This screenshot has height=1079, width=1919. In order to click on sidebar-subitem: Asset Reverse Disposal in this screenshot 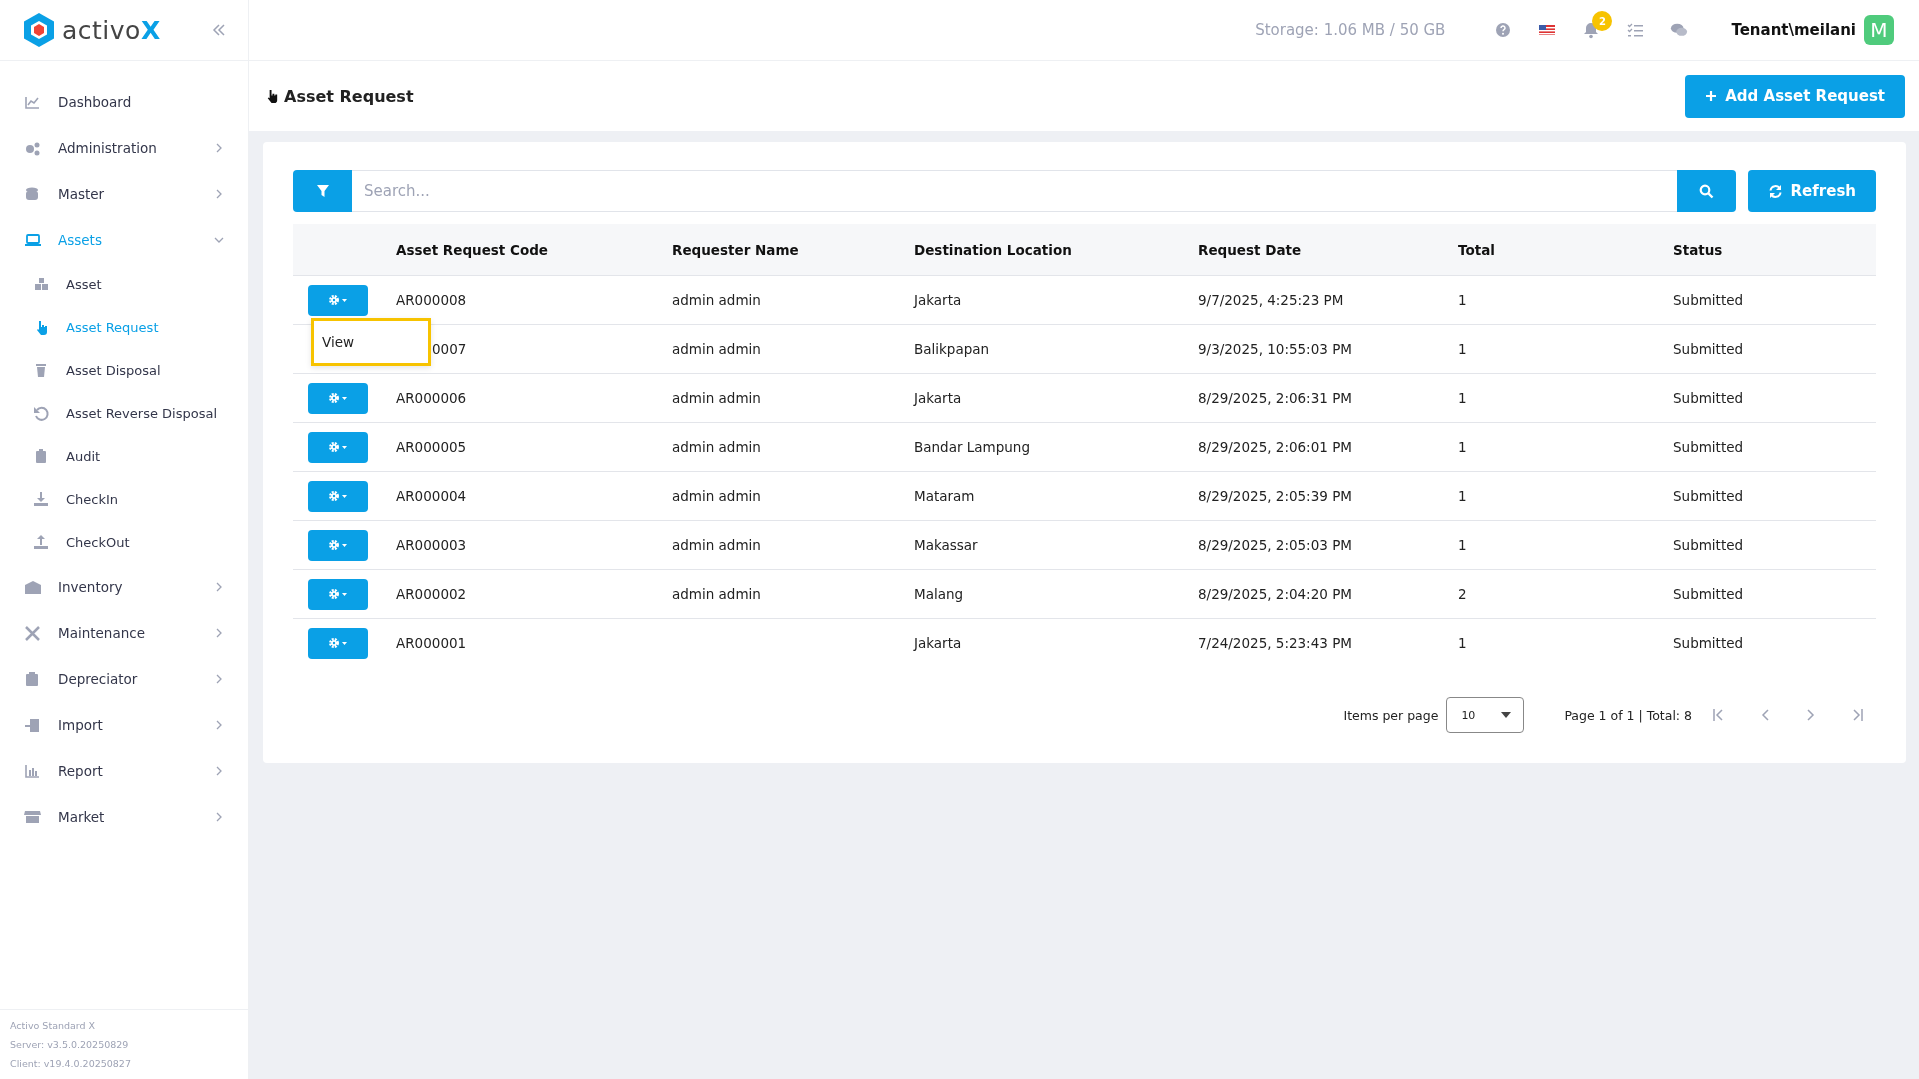, I will do `click(124, 413)`.